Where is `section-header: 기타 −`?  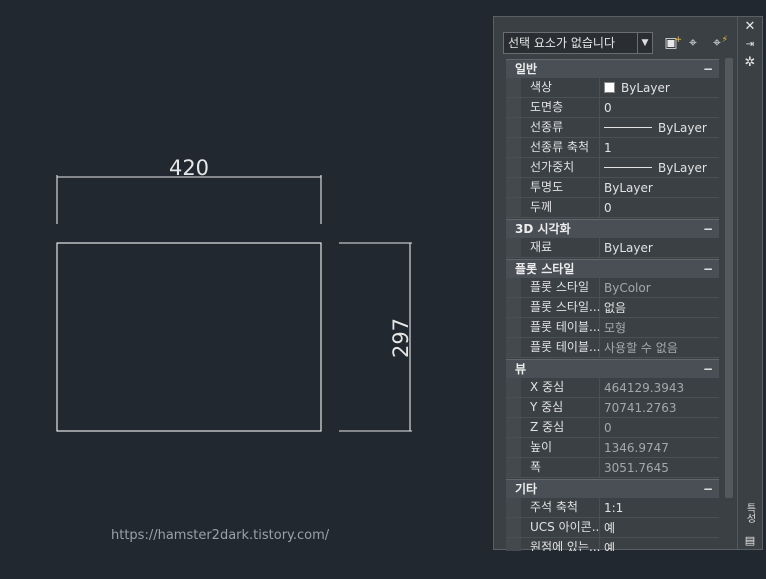 section-header: 기타 − is located at coordinates (612, 488).